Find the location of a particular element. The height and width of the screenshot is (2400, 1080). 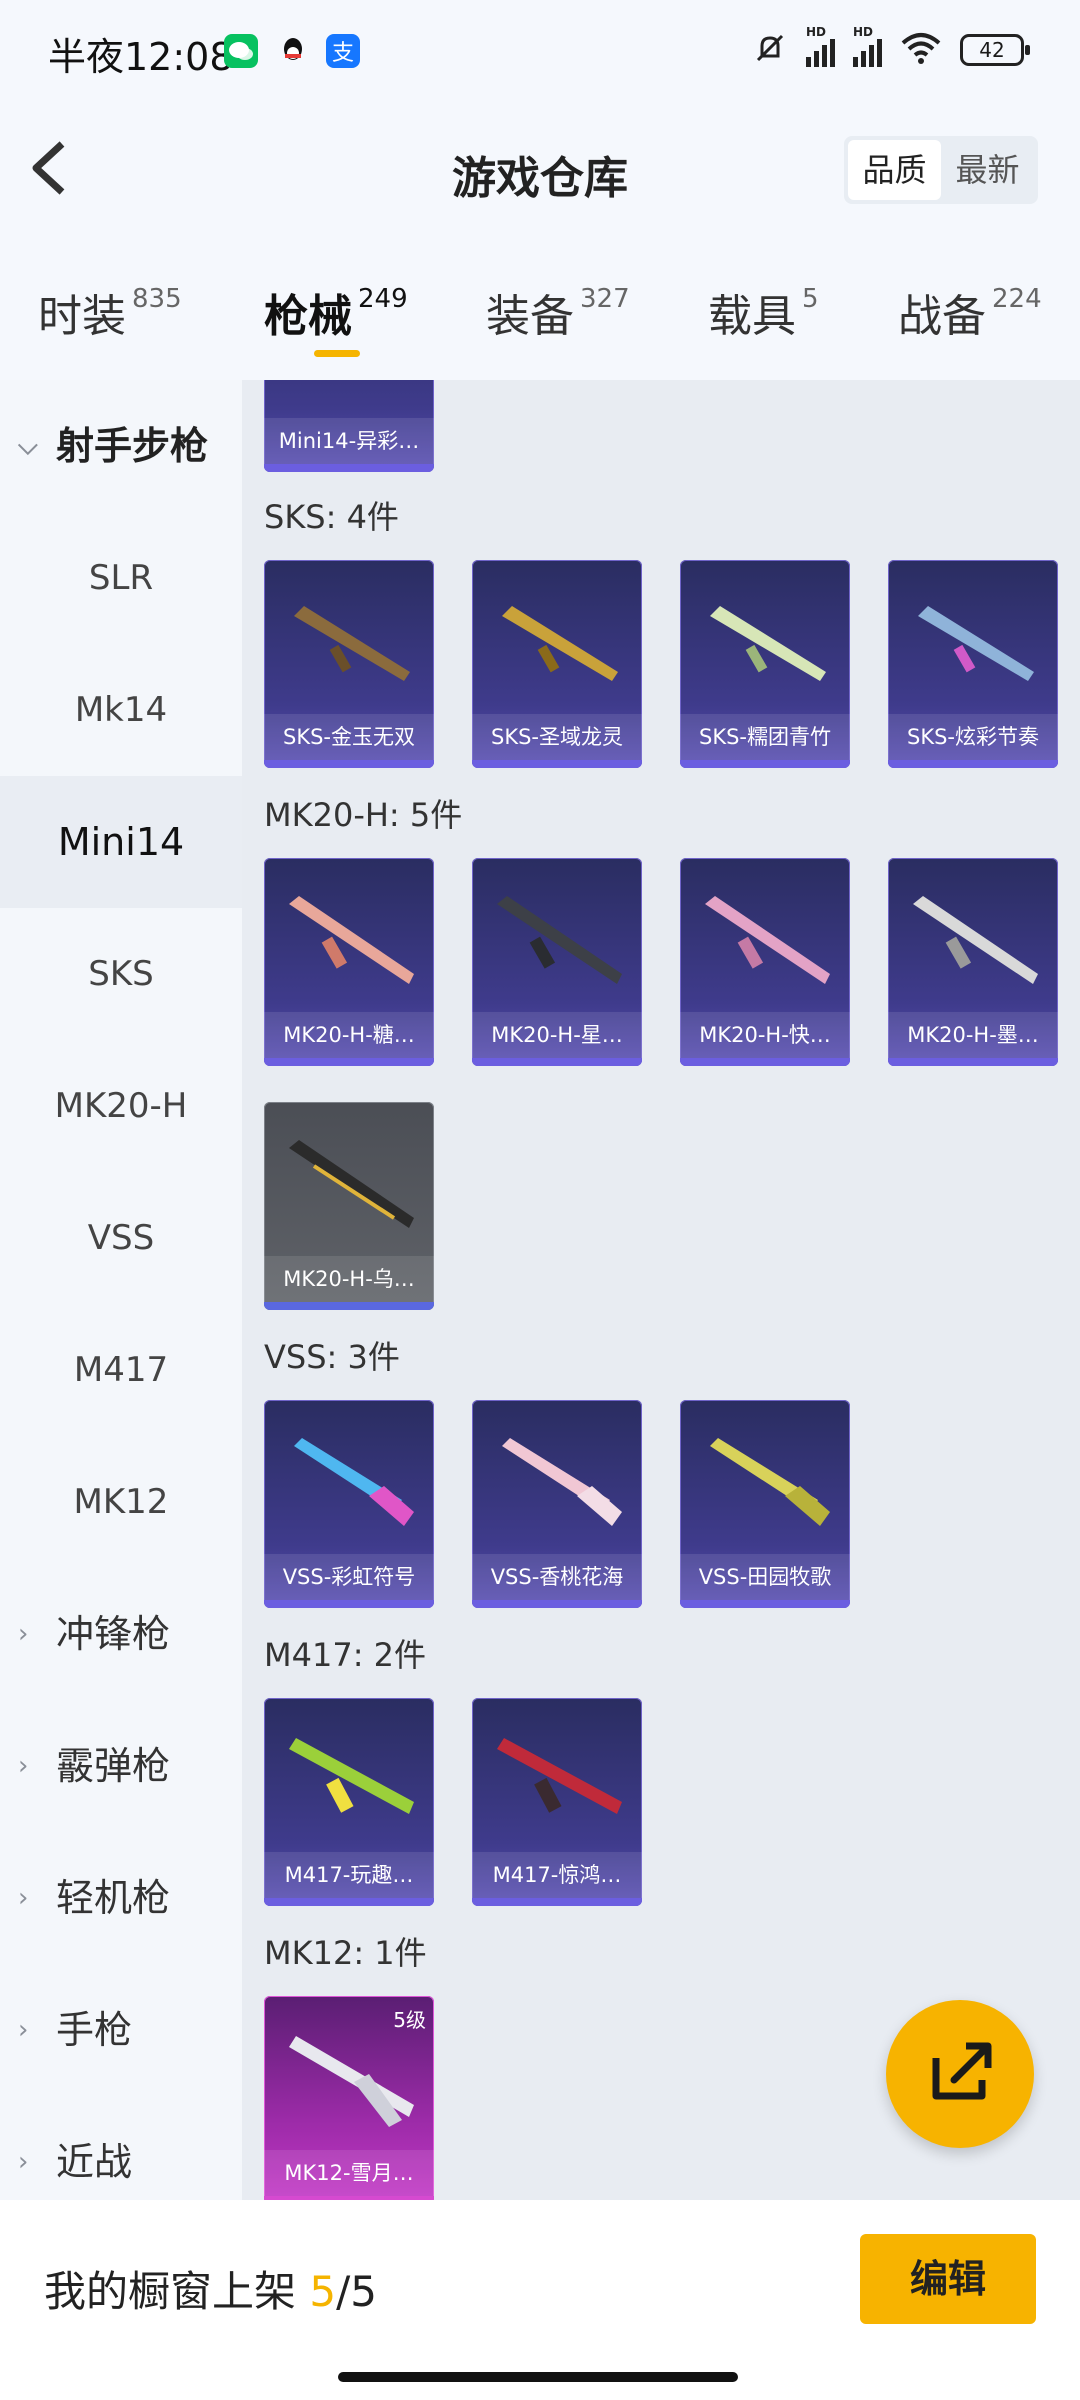

item-card: VSS-香桃花海 is located at coordinates (557, 1504).